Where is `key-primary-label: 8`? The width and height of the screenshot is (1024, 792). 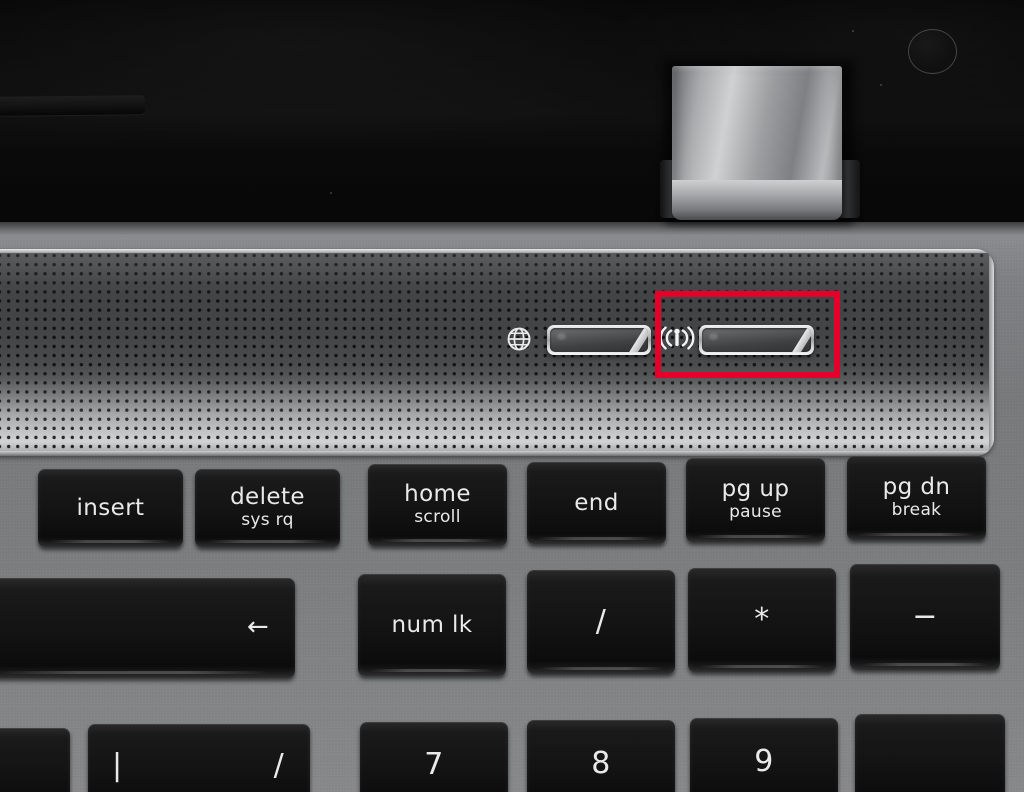
key-primary-label: 8 is located at coordinates (601, 764).